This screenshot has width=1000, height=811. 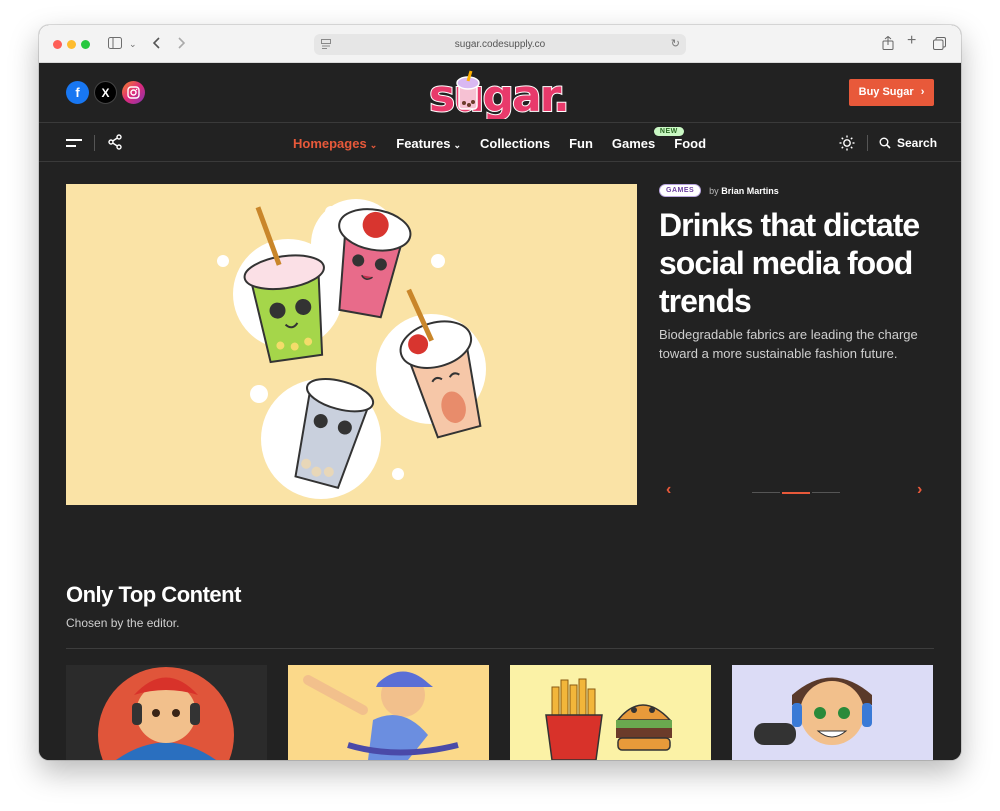 I want to click on browser-toolbar: ⌄ sugar.codesupply.co ↻ +, so click(x=500, y=44).